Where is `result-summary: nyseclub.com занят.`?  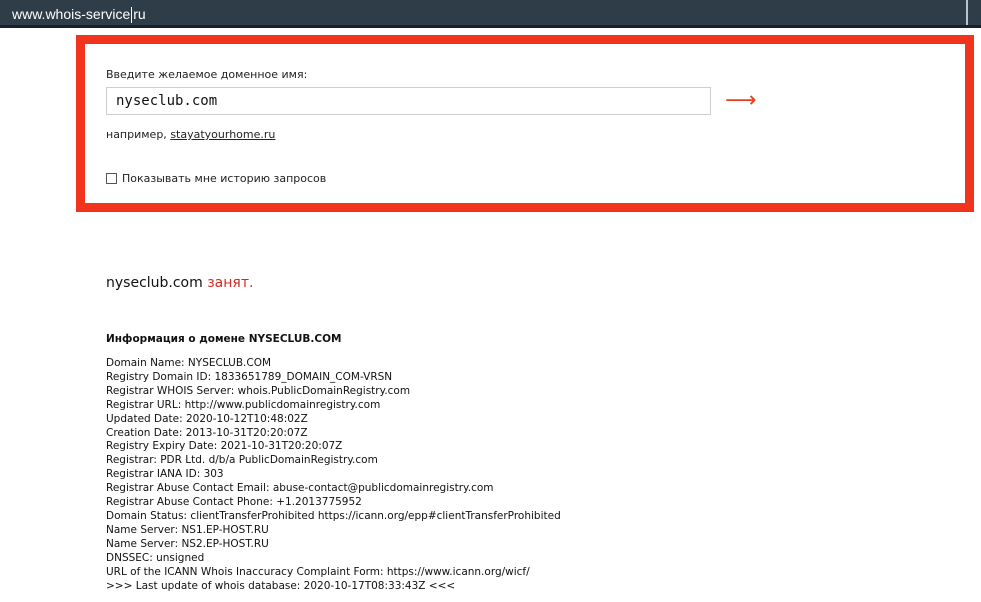 result-summary: nyseclub.com занят. is located at coordinates (179, 283).